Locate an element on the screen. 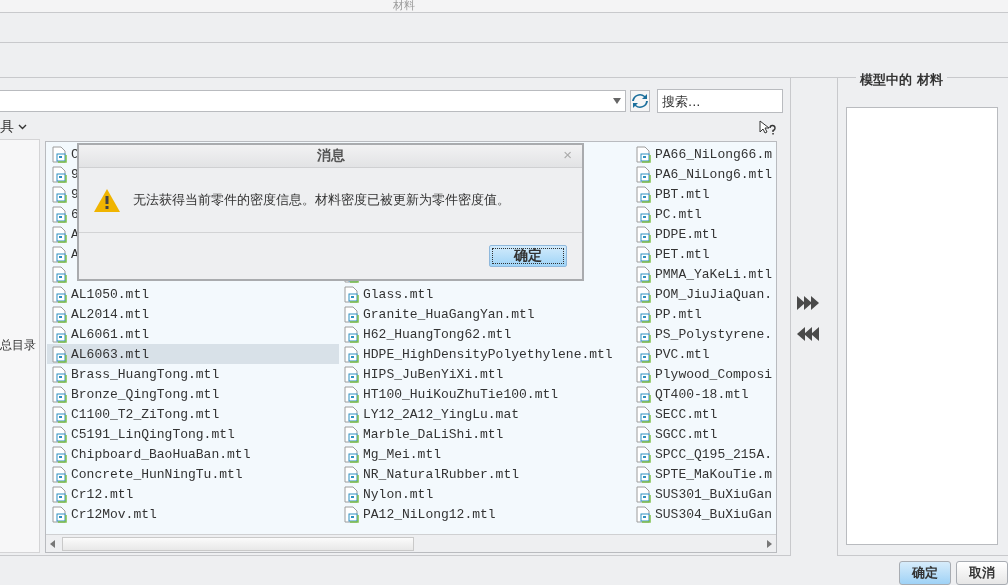  file-item: SECC.mtl is located at coordinates (704, 414).